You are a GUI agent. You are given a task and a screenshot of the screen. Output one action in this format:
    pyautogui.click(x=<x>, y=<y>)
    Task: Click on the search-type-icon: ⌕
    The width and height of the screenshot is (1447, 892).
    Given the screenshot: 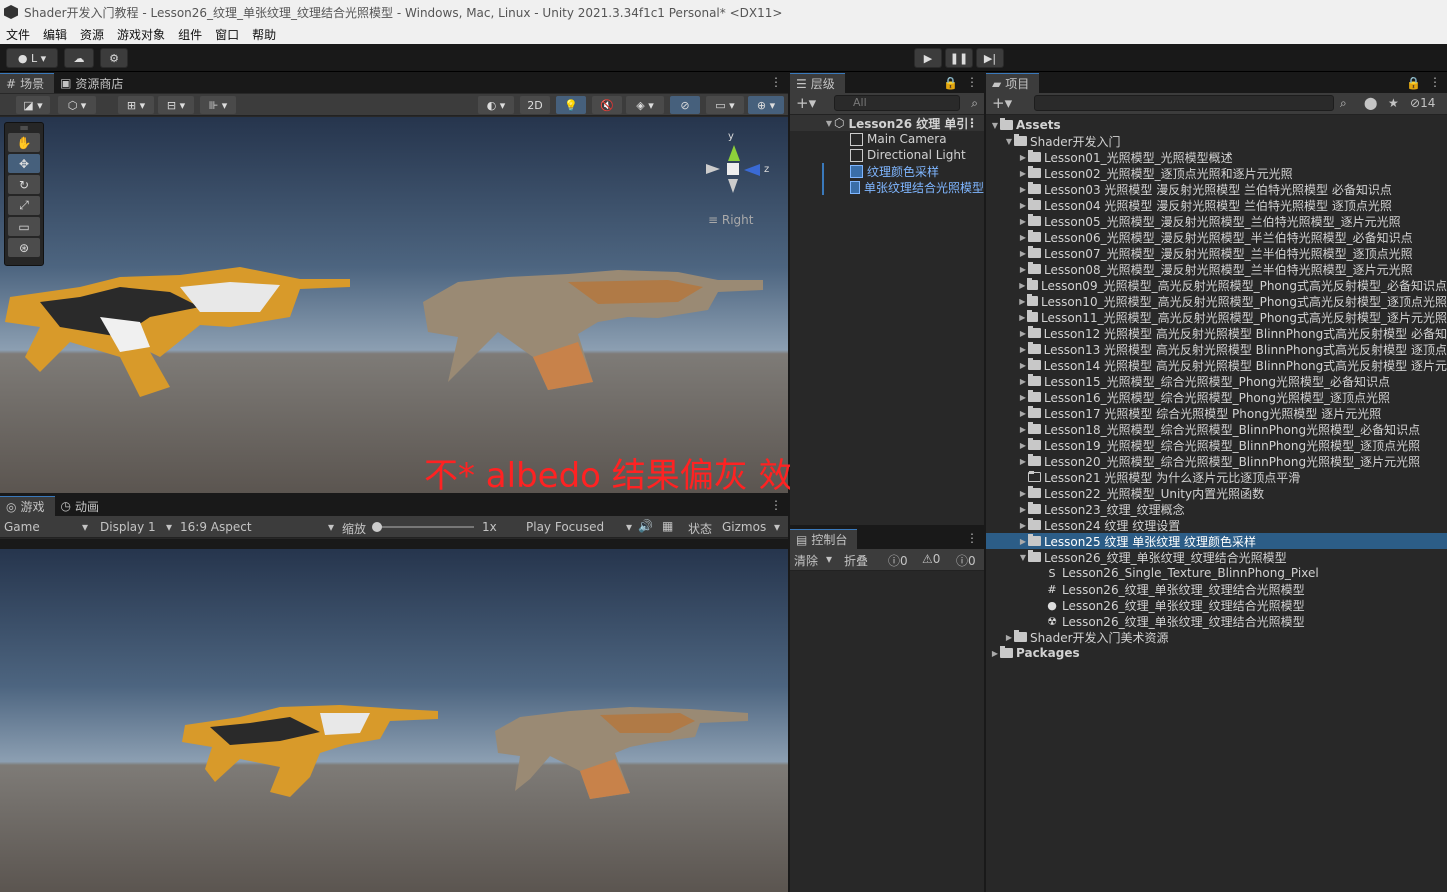 What is the action you would take?
    pyautogui.click(x=1343, y=103)
    